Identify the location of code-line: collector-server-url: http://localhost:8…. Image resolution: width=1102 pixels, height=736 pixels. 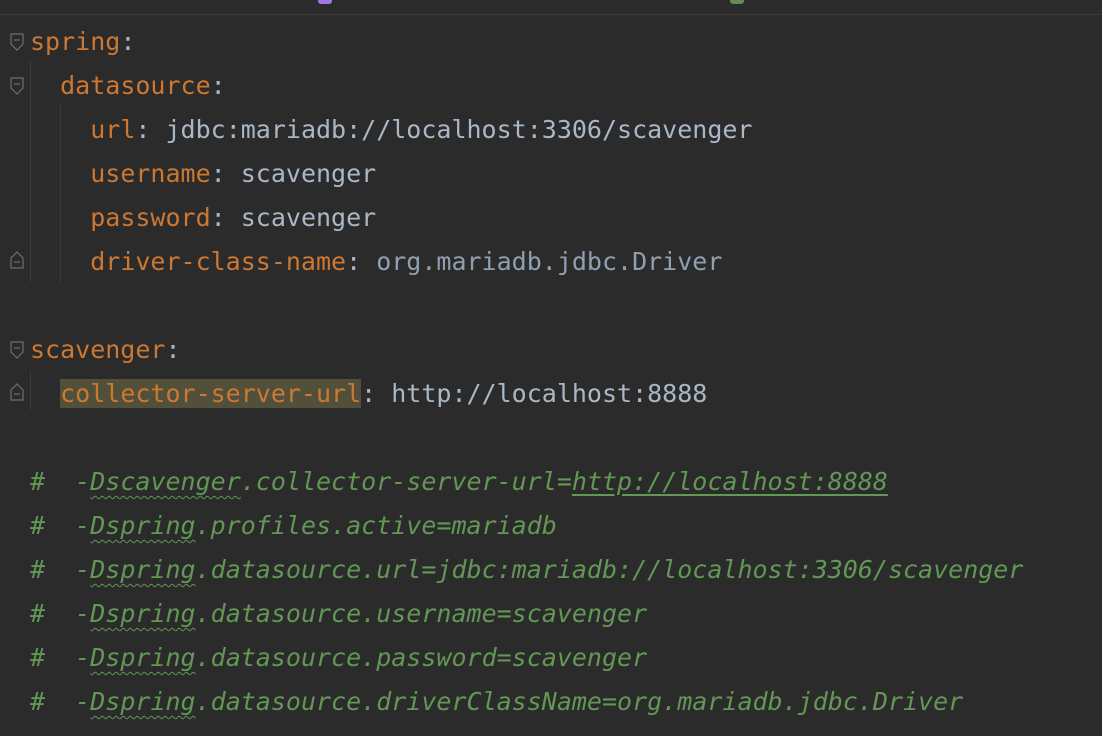
(368, 394).